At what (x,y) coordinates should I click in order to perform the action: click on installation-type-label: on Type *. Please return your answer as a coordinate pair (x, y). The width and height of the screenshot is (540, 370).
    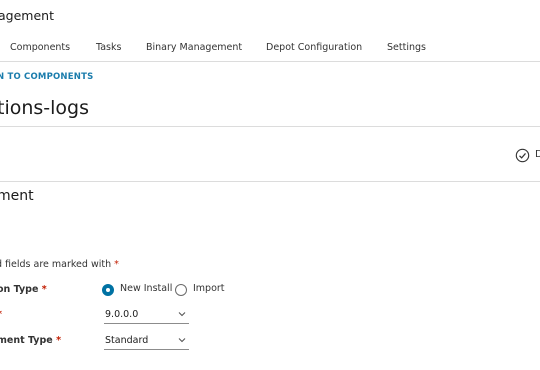
    Looking at the image, I should click on (23, 289).